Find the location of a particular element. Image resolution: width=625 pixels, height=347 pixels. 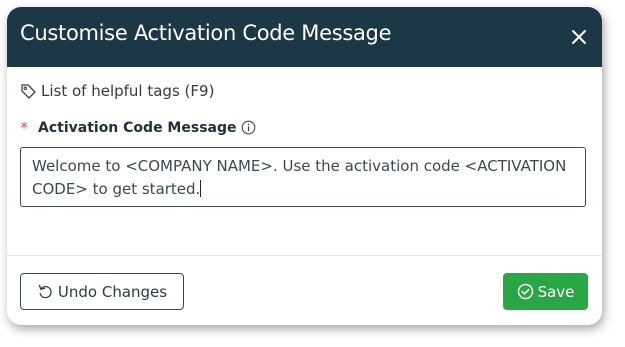

helpful-tags-label: List of helpful tags (F9) is located at coordinates (128, 91).